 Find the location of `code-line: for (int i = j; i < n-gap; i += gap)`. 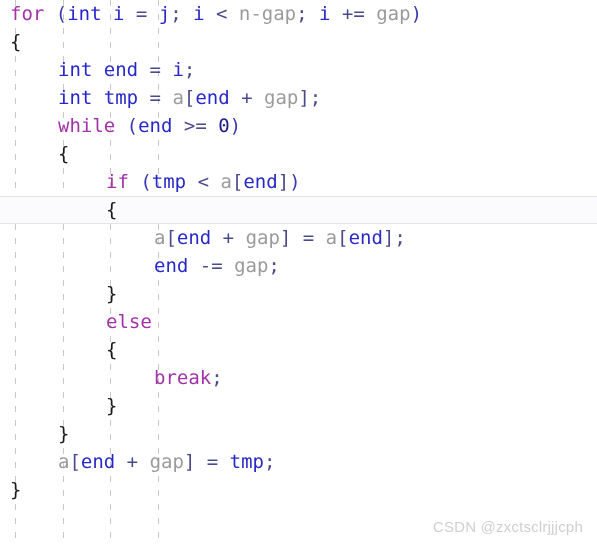

code-line: for (int i = j; i < n-gap; i += gap) is located at coordinates (298, 14).